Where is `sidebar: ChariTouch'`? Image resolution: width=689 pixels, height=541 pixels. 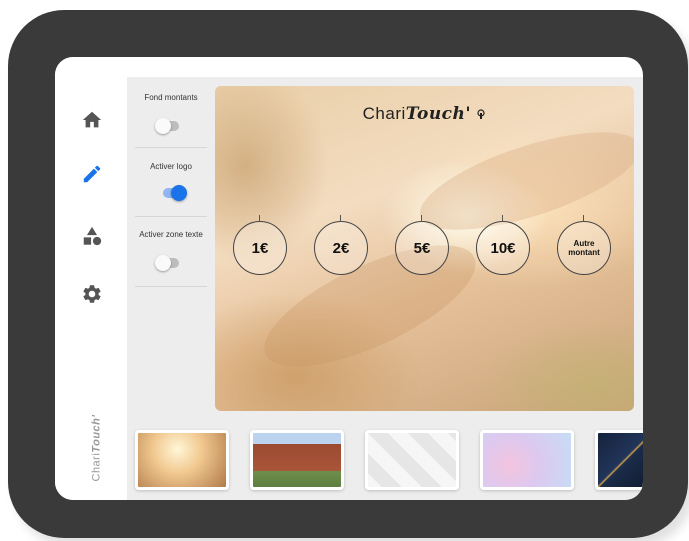 sidebar: ChariTouch' is located at coordinates (91, 278).